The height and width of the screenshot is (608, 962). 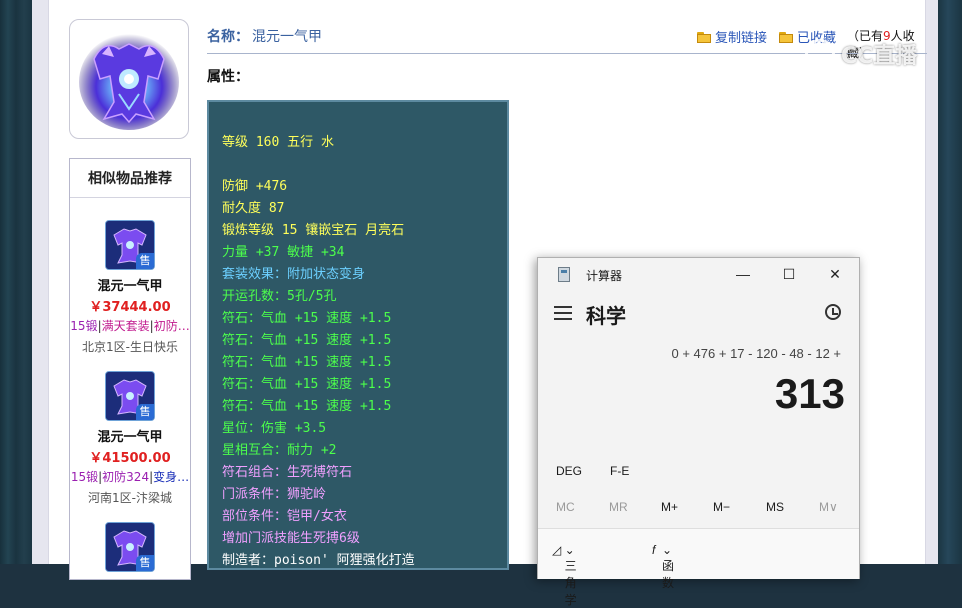 I want to click on similar-item-server: 北京1区-生日快乐, so click(x=130, y=347).